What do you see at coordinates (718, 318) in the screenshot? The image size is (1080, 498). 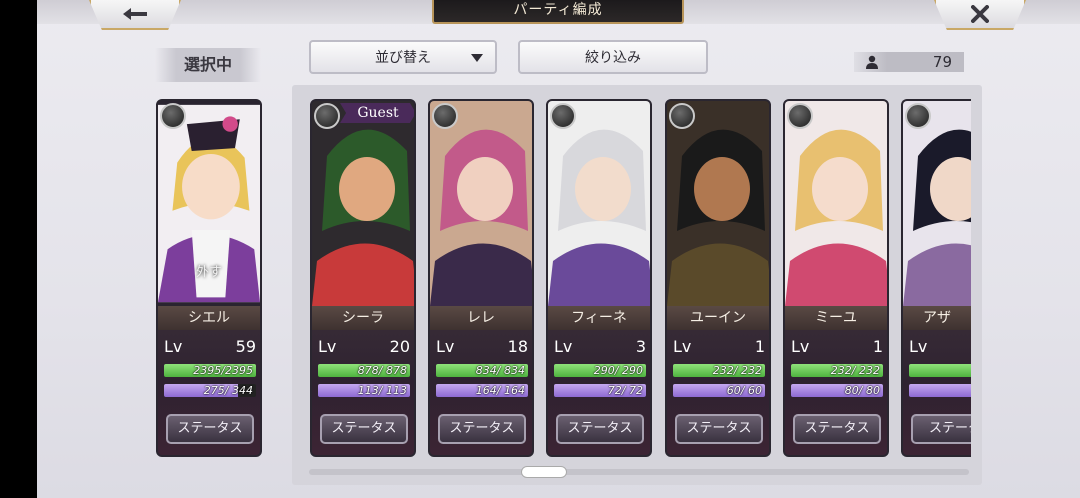 I see `character-name: ユーイン` at bounding box center [718, 318].